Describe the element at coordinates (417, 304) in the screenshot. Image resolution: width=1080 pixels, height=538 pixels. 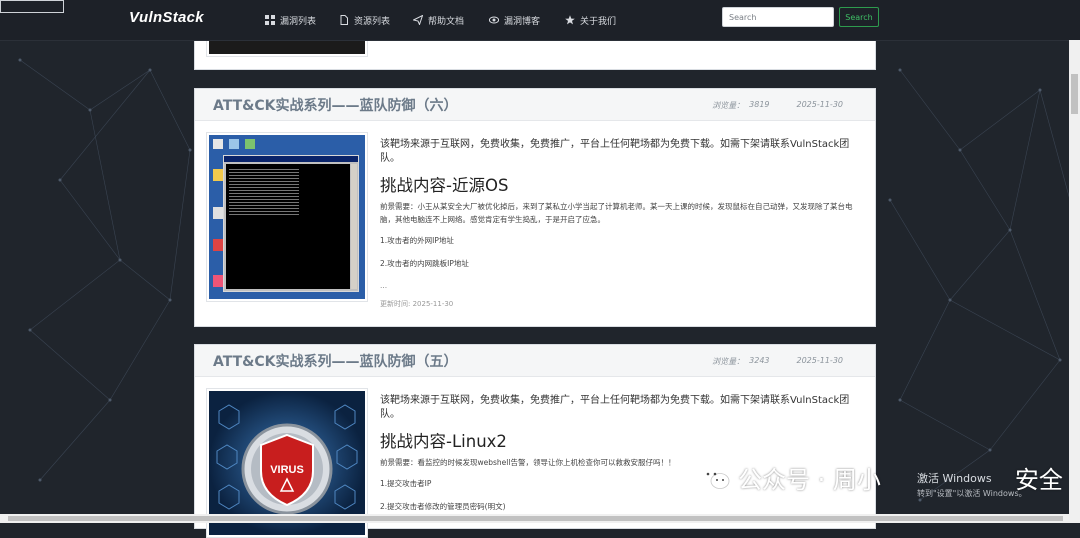
I see `updated-time: 更新时间: 2025-11-30` at that location.